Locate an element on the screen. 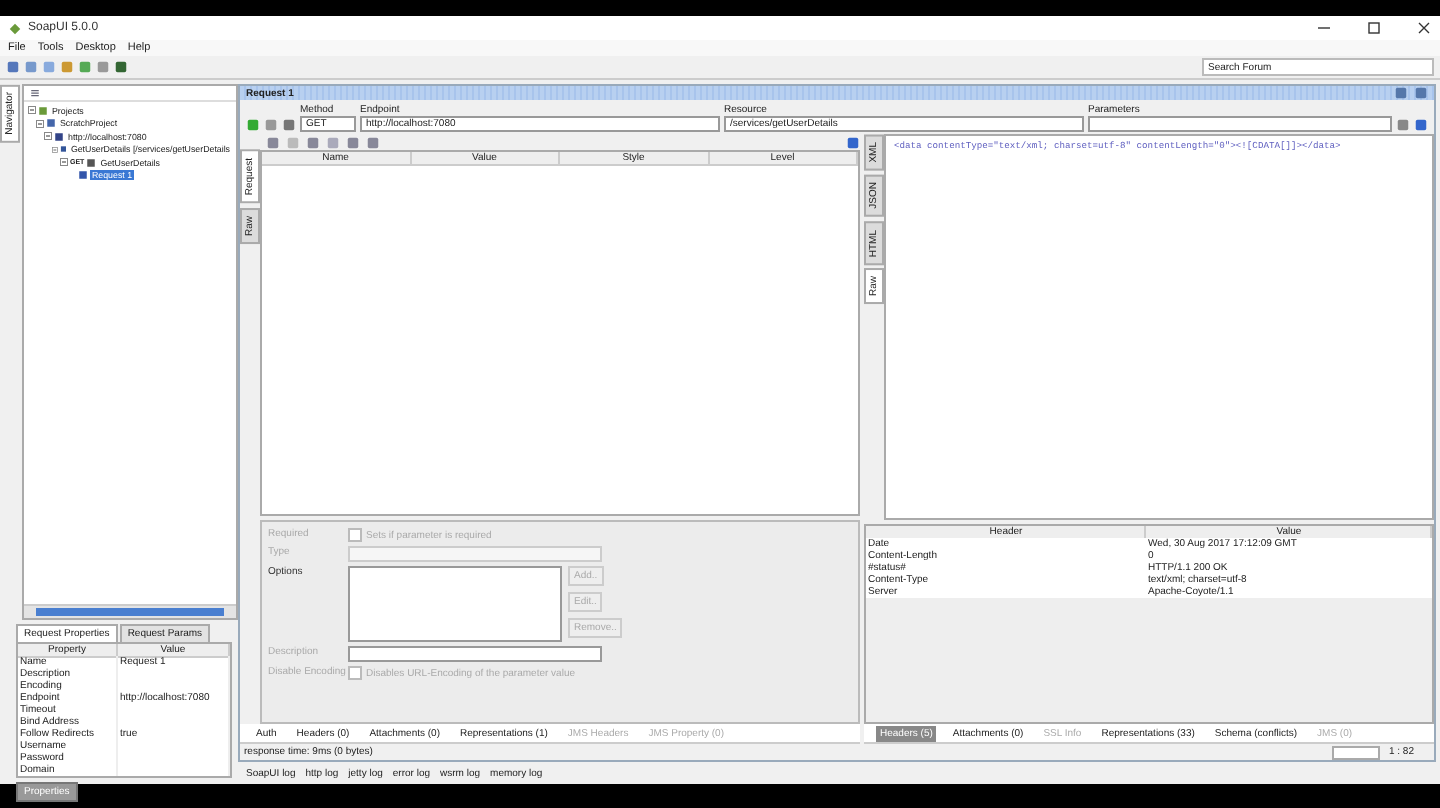 This screenshot has width=1440, height=808. encoding-checkbox is located at coordinates (355, 673).